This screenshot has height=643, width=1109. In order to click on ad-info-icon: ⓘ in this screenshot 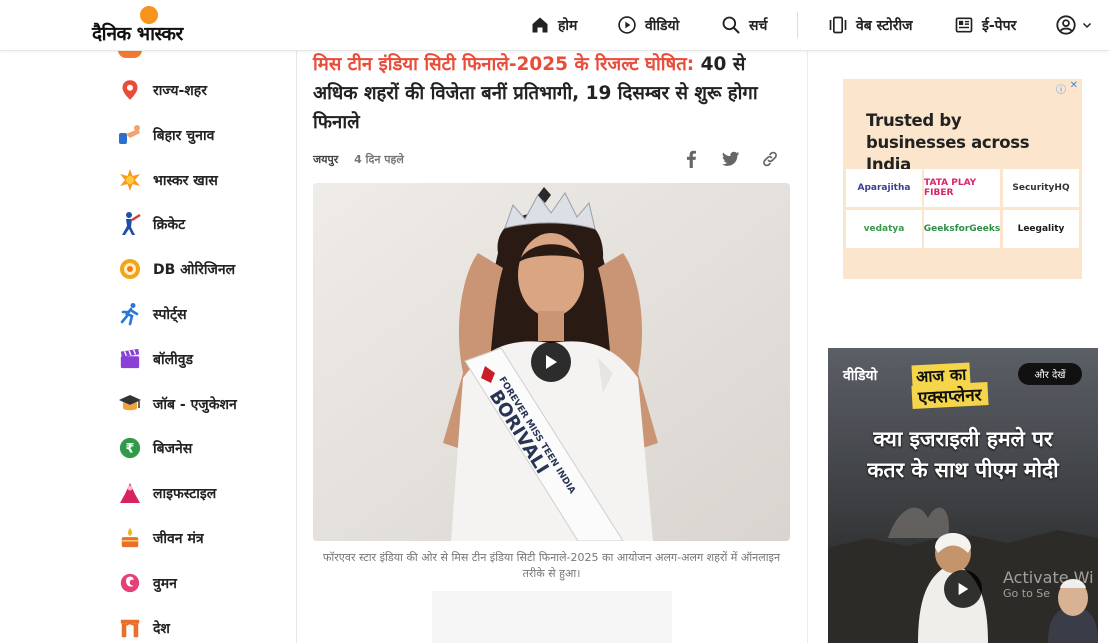, I will do `click(1061, 88)`.